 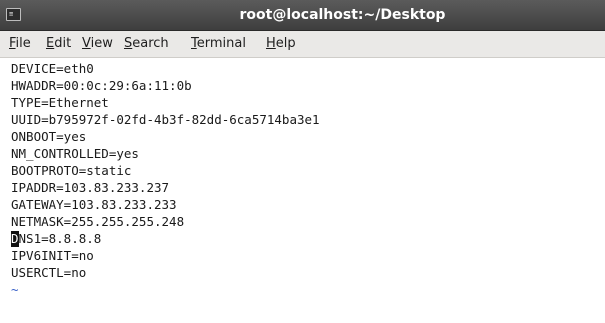 What do you see at coordinates (342, 15) in the screenshot?
I see `window-title: root@localhost:~/Desktop` at bounding box center [342, 15].